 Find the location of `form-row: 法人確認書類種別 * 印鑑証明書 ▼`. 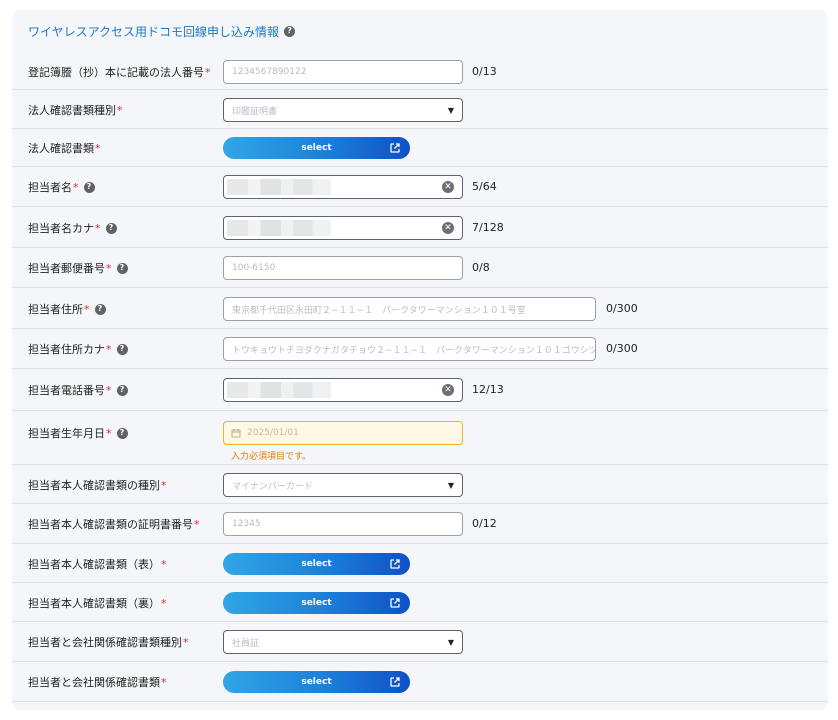

form-row: 法人確認書類種別 * 印鑑証明書 ▼ is located at coordinates (420, 109).